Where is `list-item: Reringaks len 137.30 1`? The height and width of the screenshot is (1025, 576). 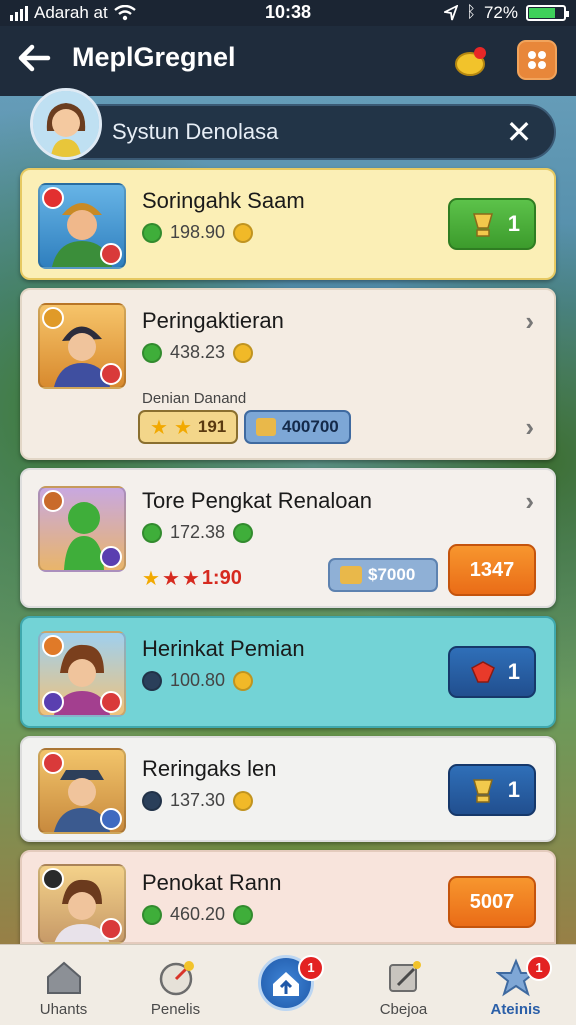 list-item: Reringaks len 137.30 1 is located at coordinates (288, 789).